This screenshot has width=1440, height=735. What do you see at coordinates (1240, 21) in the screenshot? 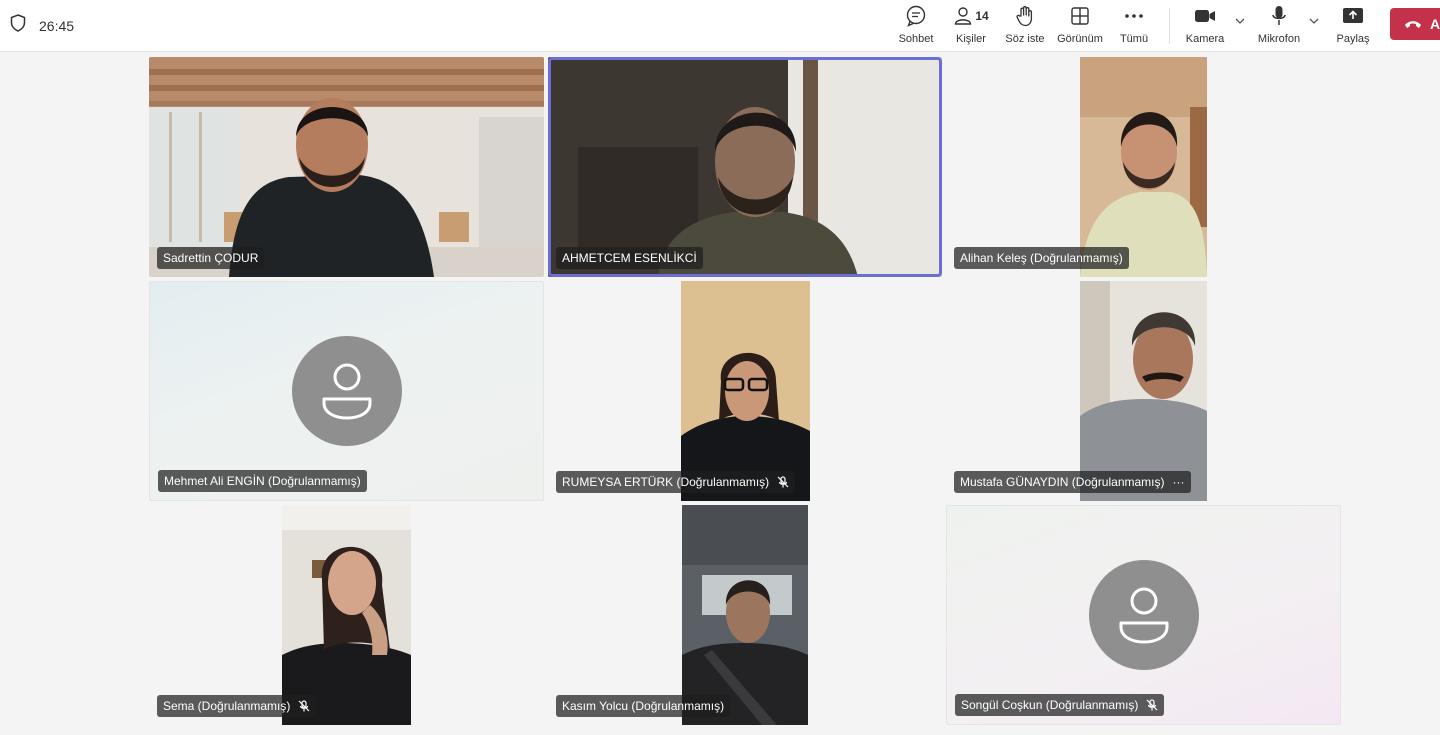
I see `camera-options-chevron-icon` at bounding box center [1240, 21].